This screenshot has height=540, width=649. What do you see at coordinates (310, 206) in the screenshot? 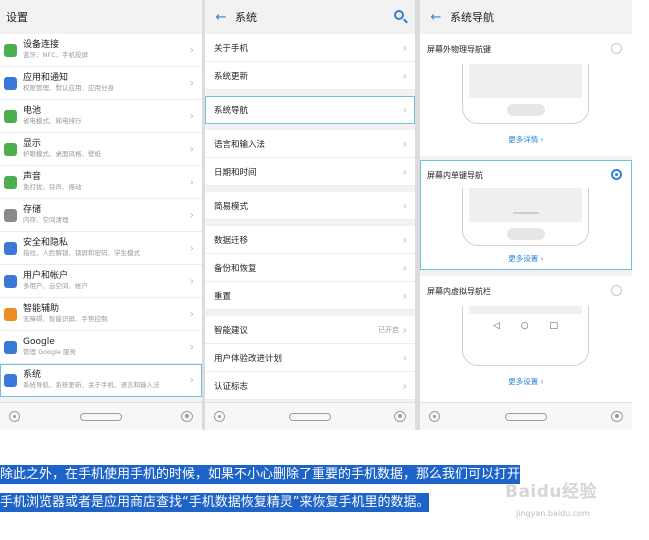
I see `system-item: 简易模式 ›` at bounding box center [310, 206].